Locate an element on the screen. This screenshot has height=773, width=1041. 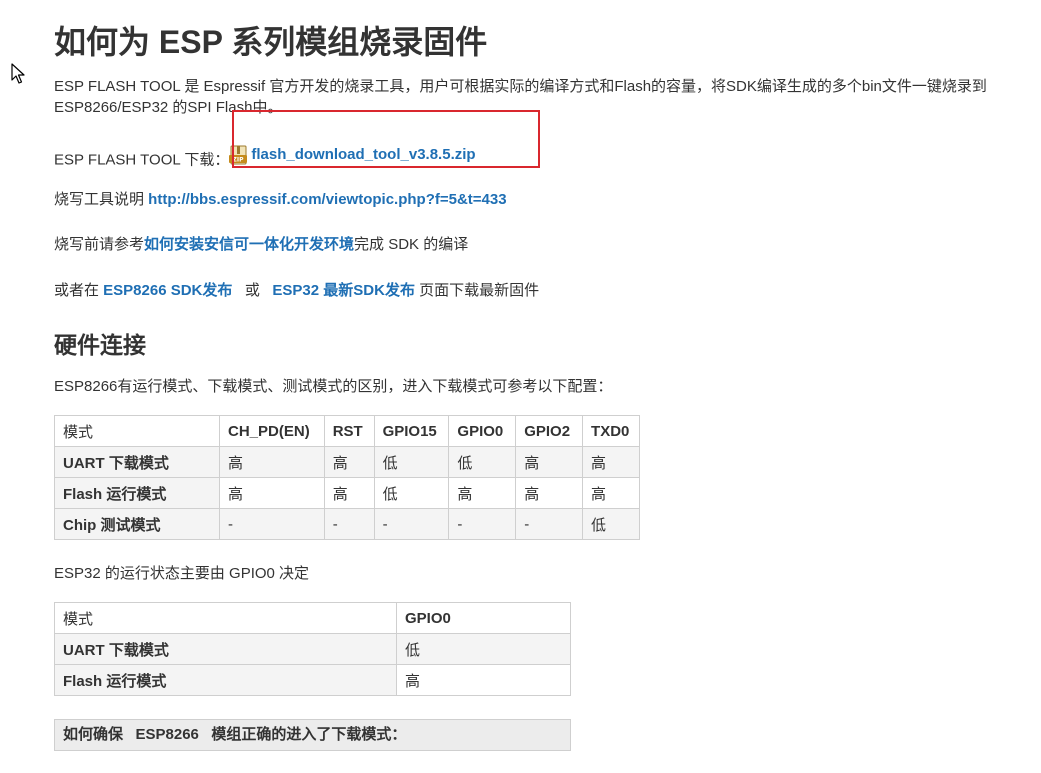
table-row: Chip 测试模式 - - - - - 低 is located at coordinates (346, 524).